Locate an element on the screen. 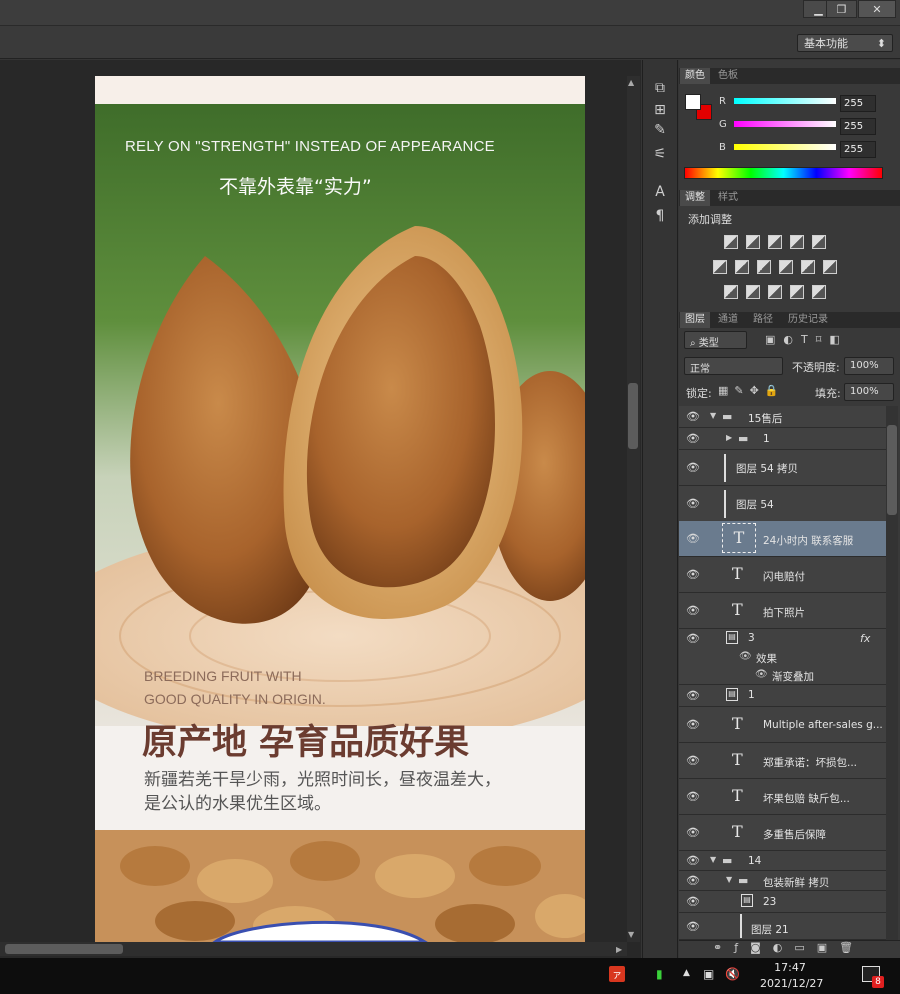 This screenshot has height=994, width=900. folder-icon: ▬ is located at coordinates (727, 860).